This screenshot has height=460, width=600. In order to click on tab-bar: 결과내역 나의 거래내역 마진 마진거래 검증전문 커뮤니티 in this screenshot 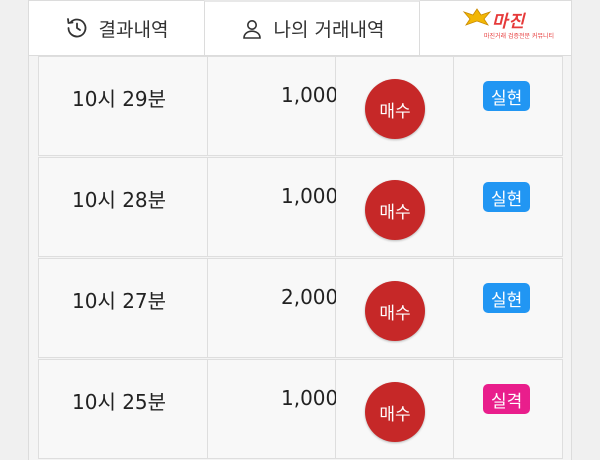, I will do `click(300, 28)`.